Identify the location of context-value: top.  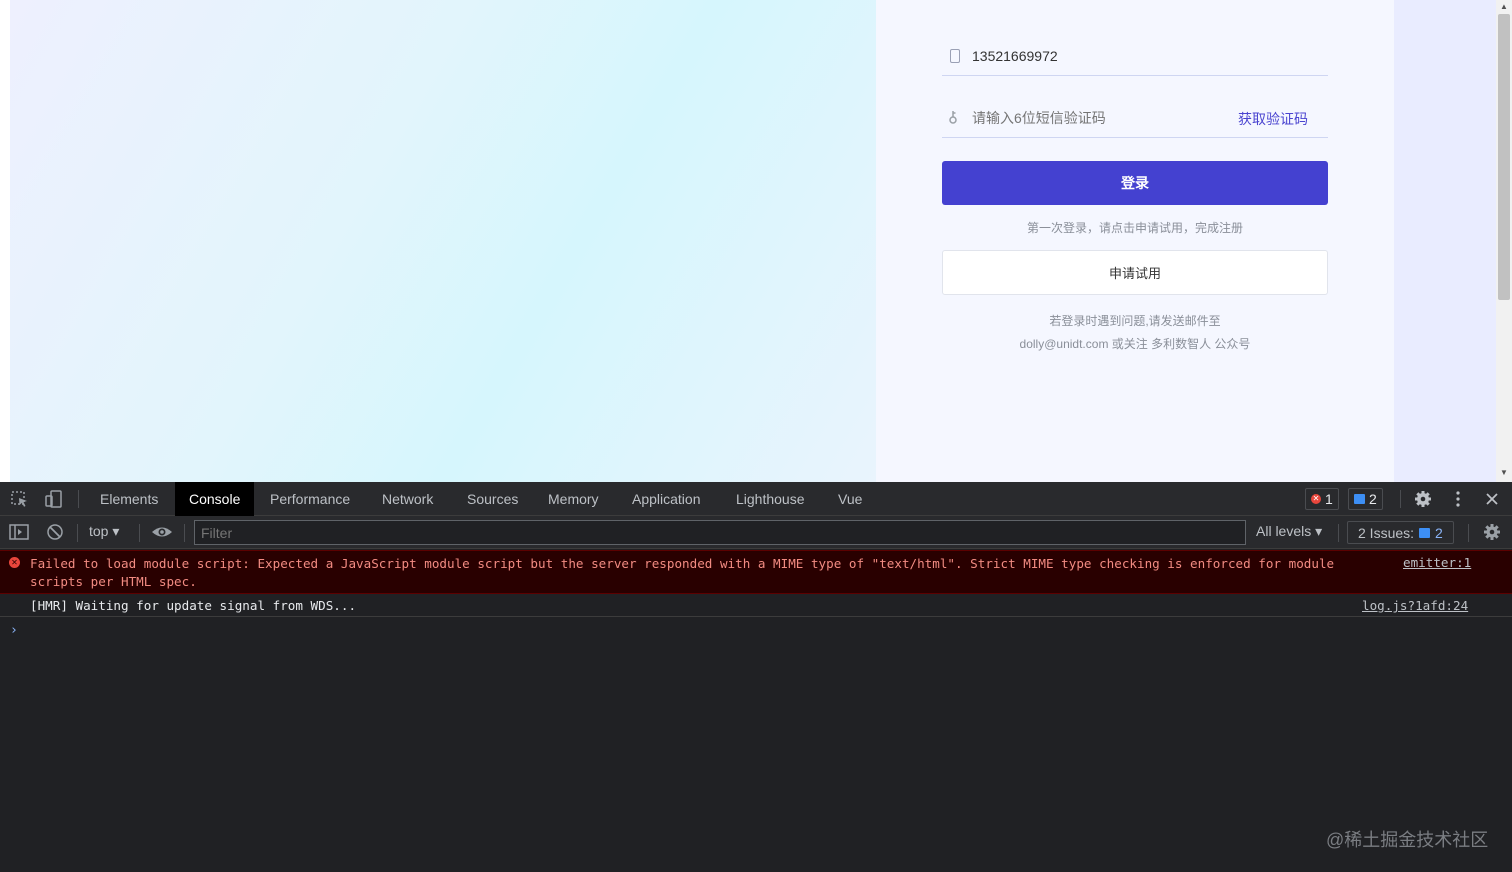
(99, 531).